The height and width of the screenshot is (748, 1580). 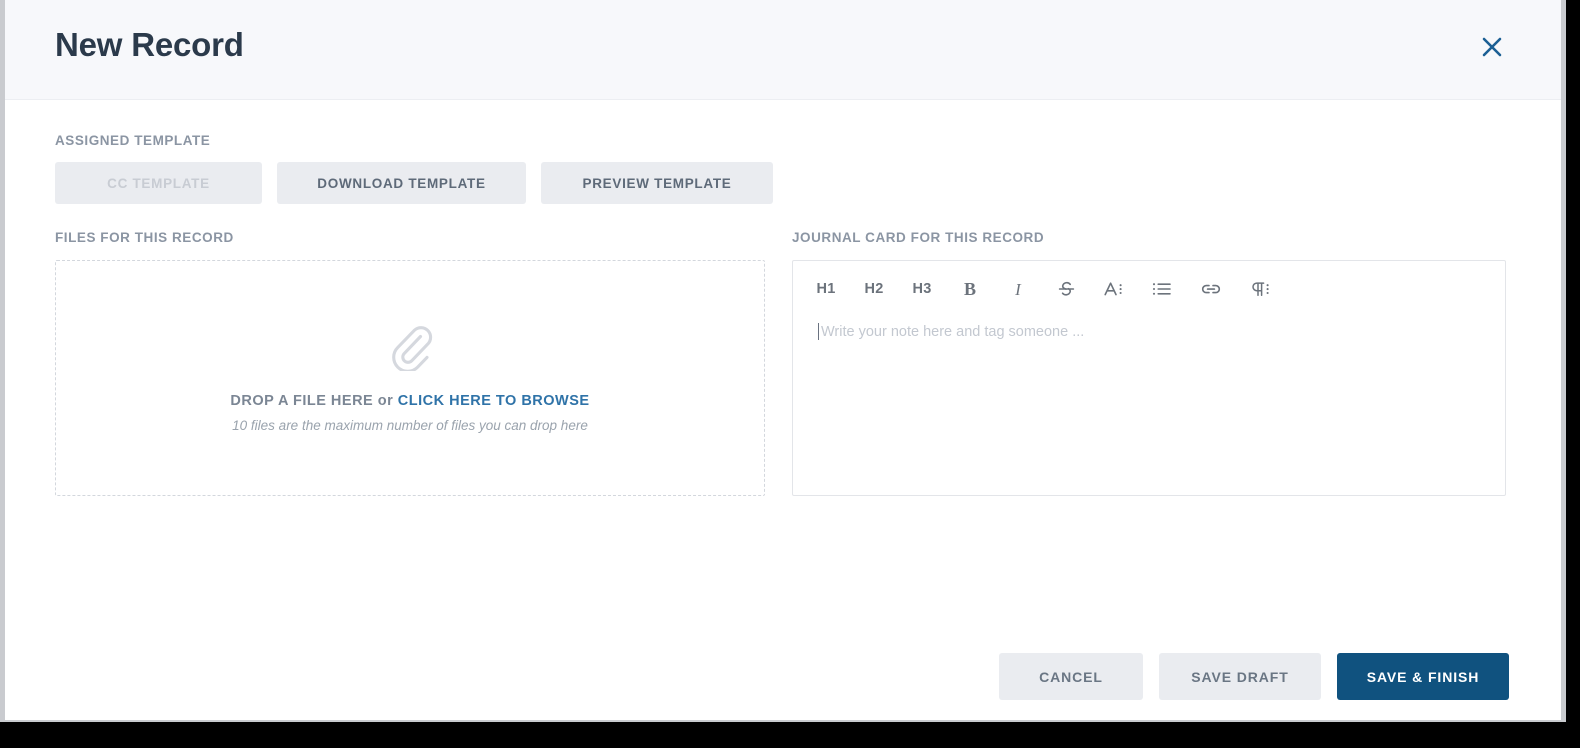 I want to click on dropzone-prompt-separator: or, so click(x=385, y=401).